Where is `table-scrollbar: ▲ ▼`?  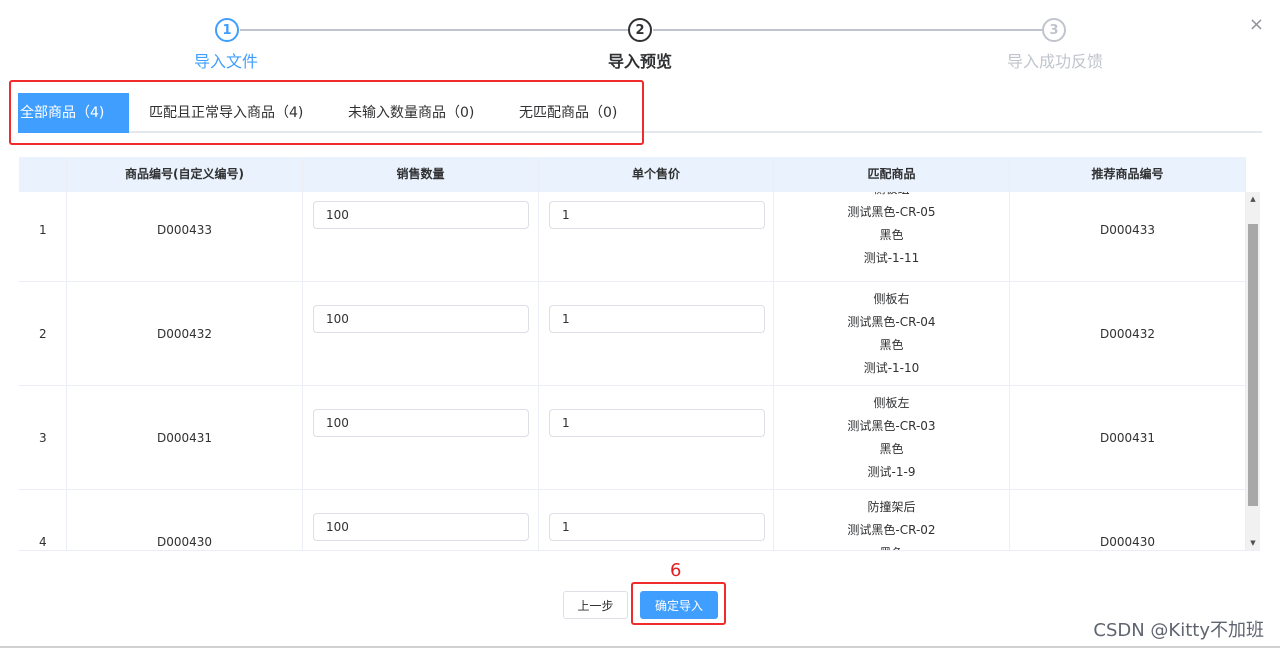
table-scrollbar: ▲ ▼ is located at coordinates (1253, 371).